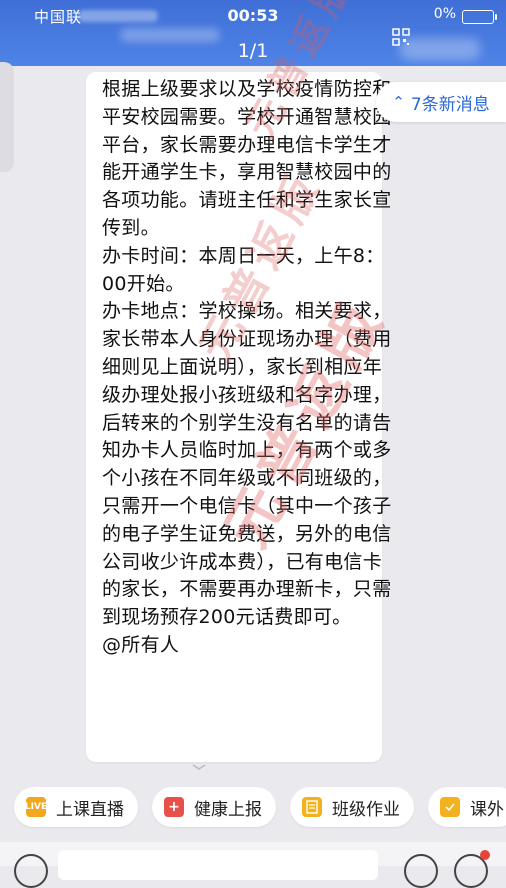  What do you see at coordinates (199, 767) in the screenshot?
I see `chevron-down-icon` at bounding box center [199, 767].